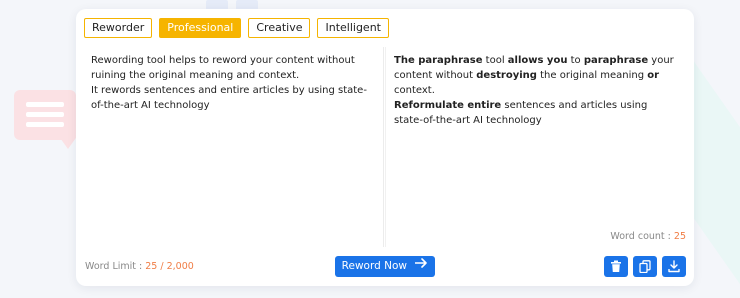 Image resolution: width=740 pixels, height=298 pixels. I want to click on tab-intelligent: Intelligent, so click(353, 28).